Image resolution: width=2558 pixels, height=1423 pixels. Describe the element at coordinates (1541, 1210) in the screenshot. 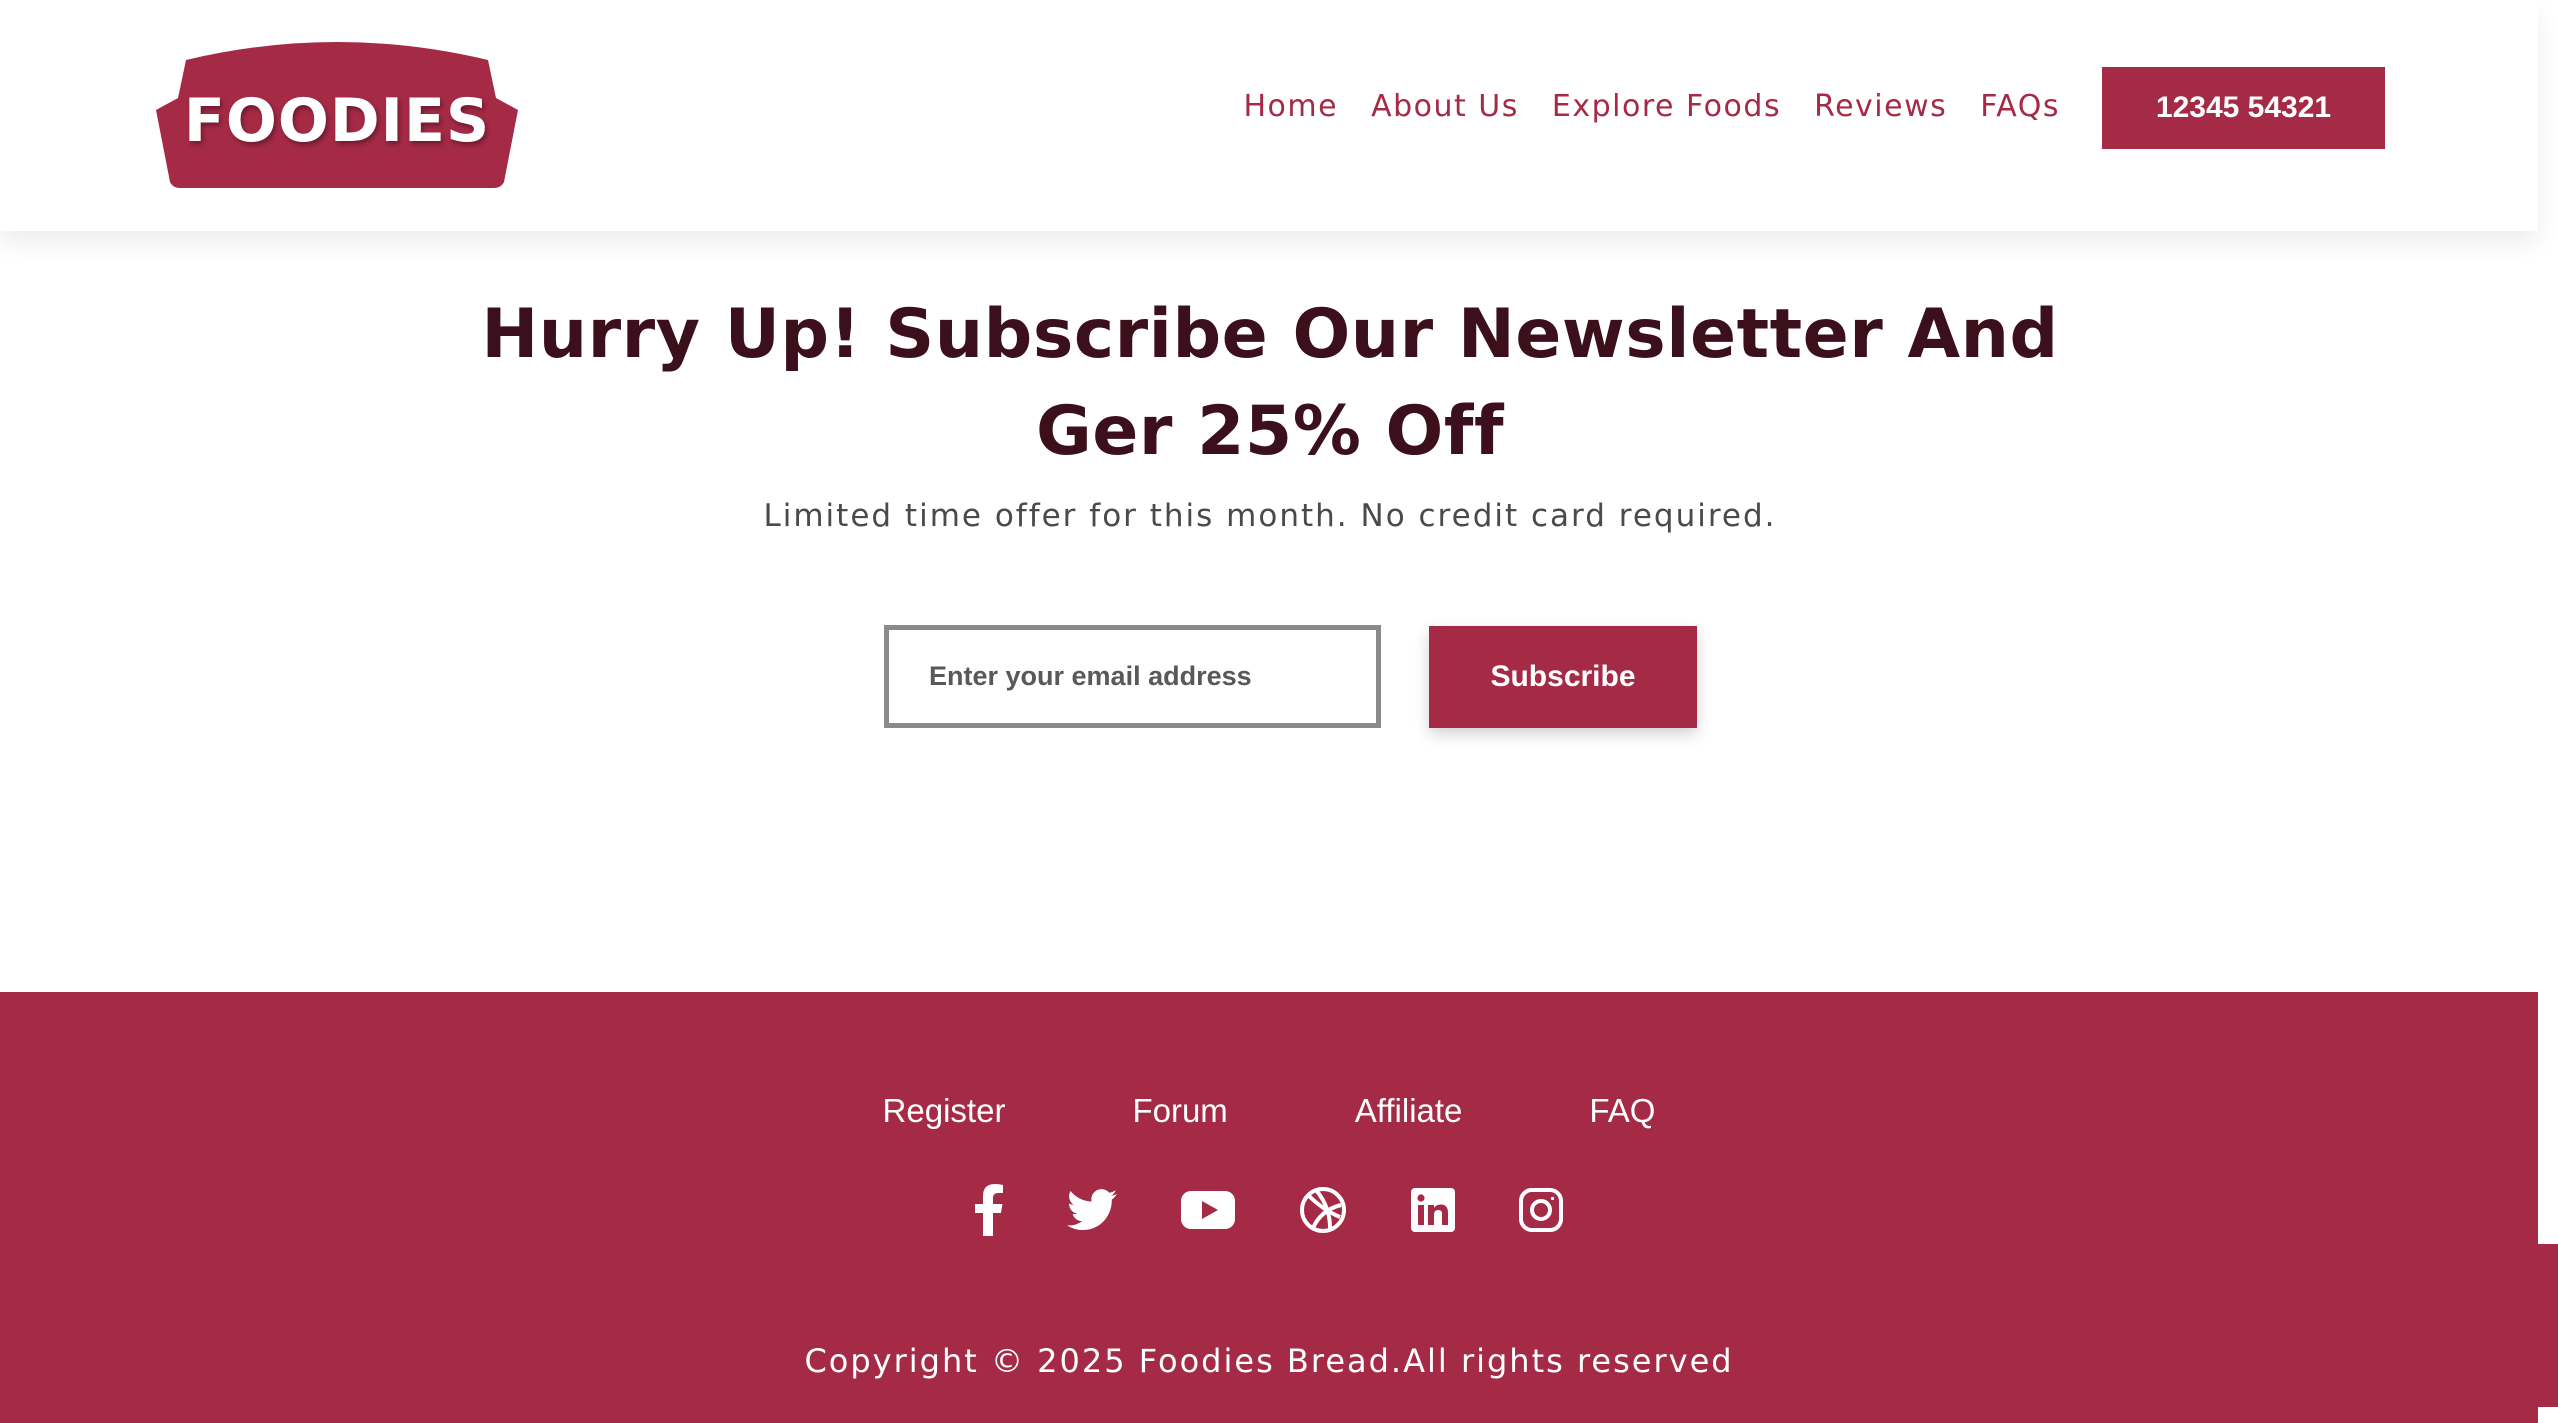

I see `instagram-icon` at that location.